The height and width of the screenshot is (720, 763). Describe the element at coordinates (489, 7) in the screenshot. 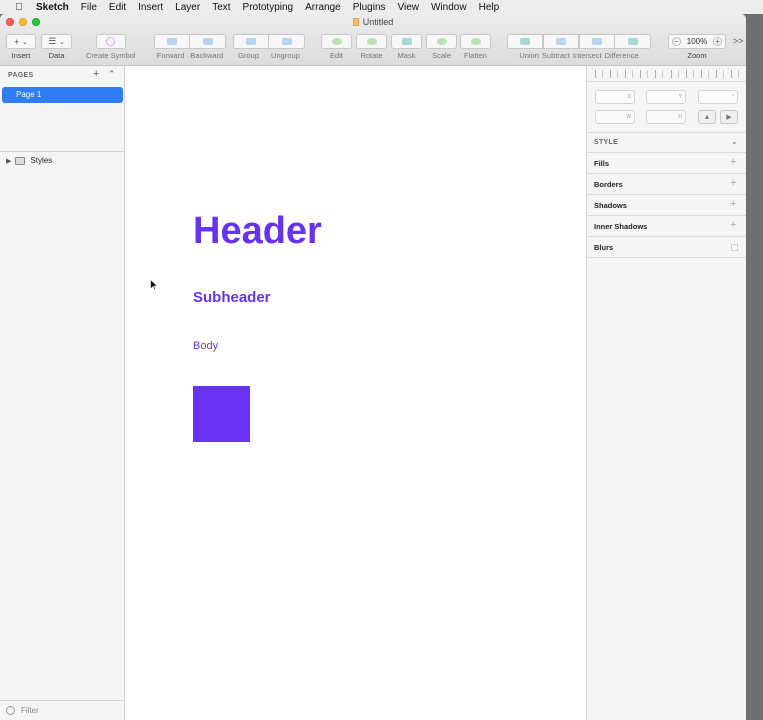

I see `menu-help: Help` at that location.